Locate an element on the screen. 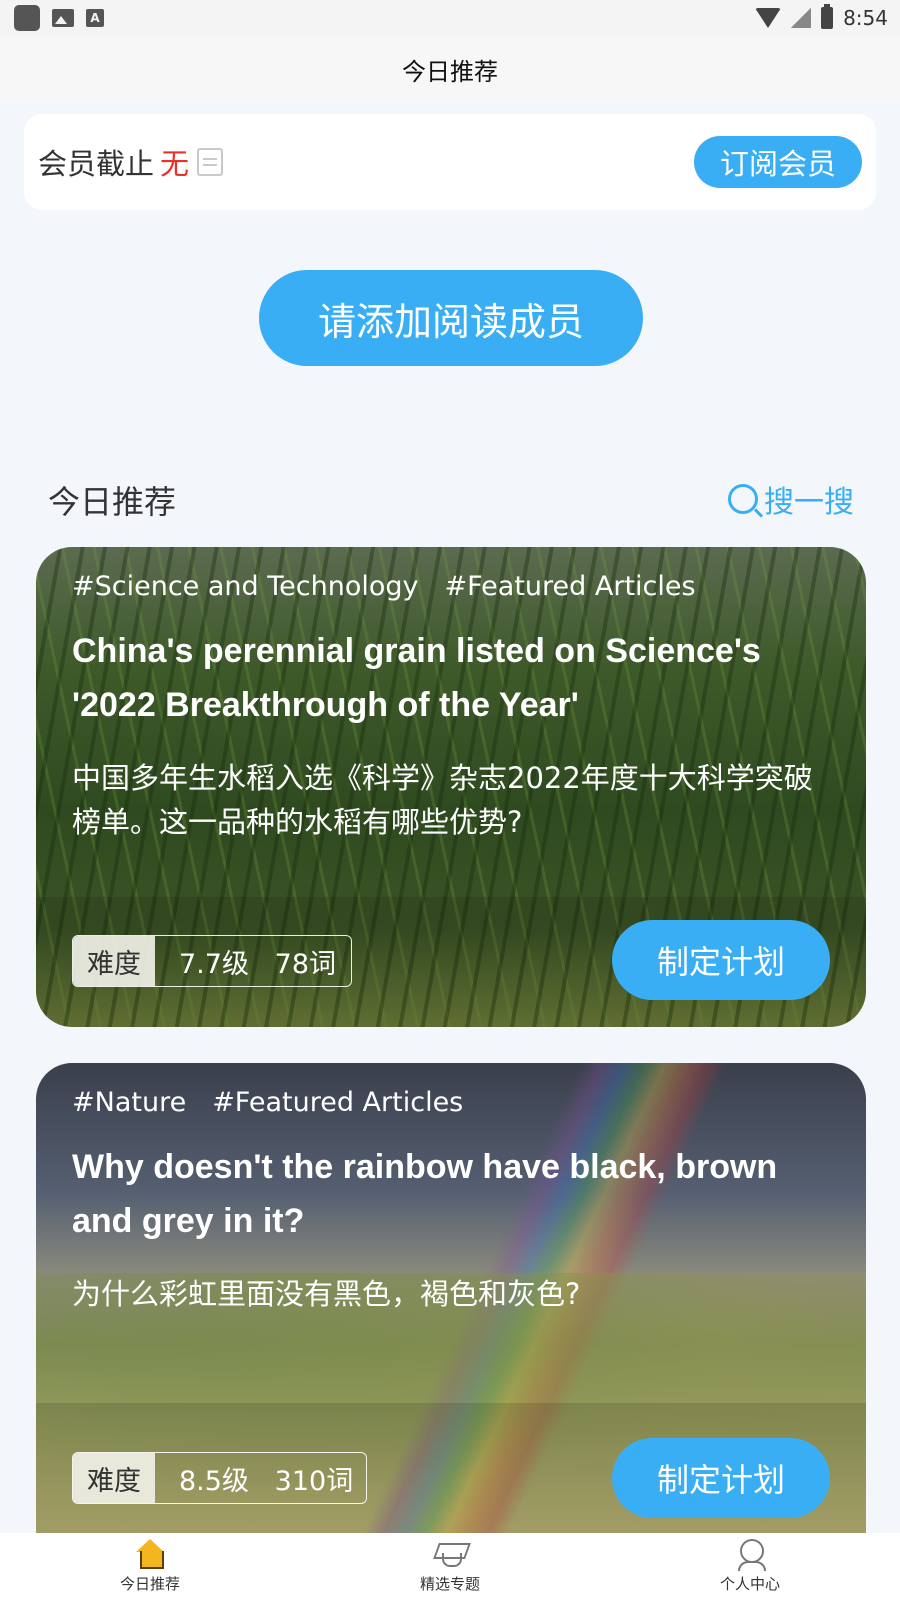 The height and width of the screenshot is (1600, 900). status-right-icons: 8:54 is located at coordinates (821, 17).